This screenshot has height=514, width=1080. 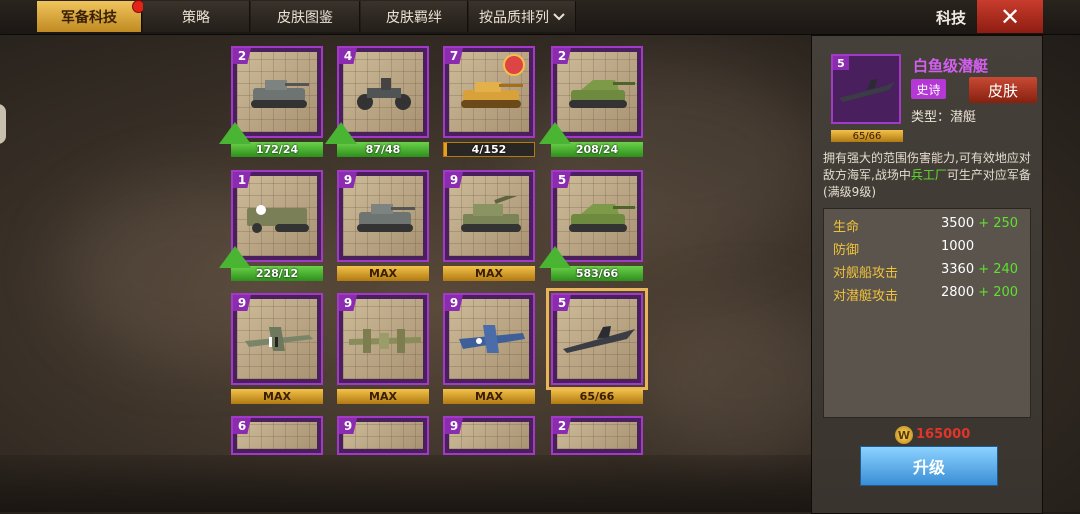 I want to click on top-bar: 军备科技 策略 皮肤图鉴 皮肤羁绊 按品质排列 科技 ✕, so click(x=540, y=17).